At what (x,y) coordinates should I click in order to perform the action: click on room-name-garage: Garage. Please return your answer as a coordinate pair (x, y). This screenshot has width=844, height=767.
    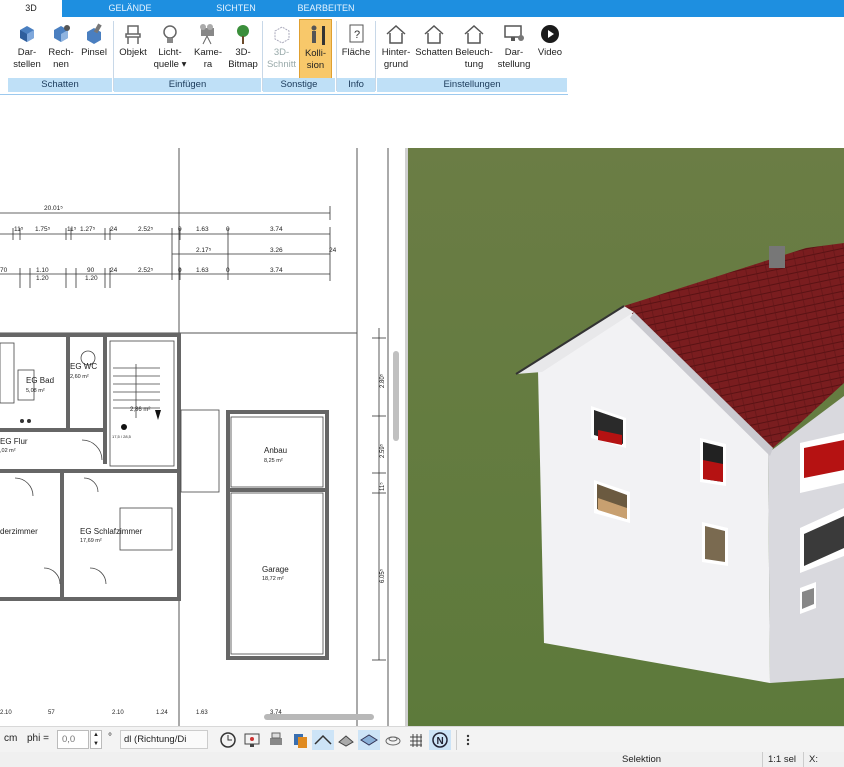
    Looking at the image, I should click on (275, 569).